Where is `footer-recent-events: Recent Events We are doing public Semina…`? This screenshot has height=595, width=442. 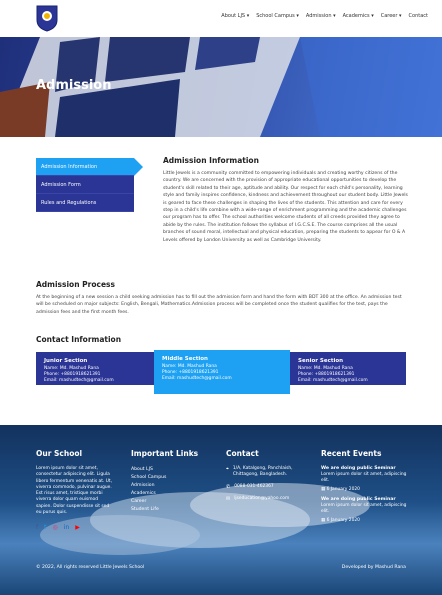 footer-recent-events: Recent Events We are doing public Semina… is located at coordinates (366, 488).